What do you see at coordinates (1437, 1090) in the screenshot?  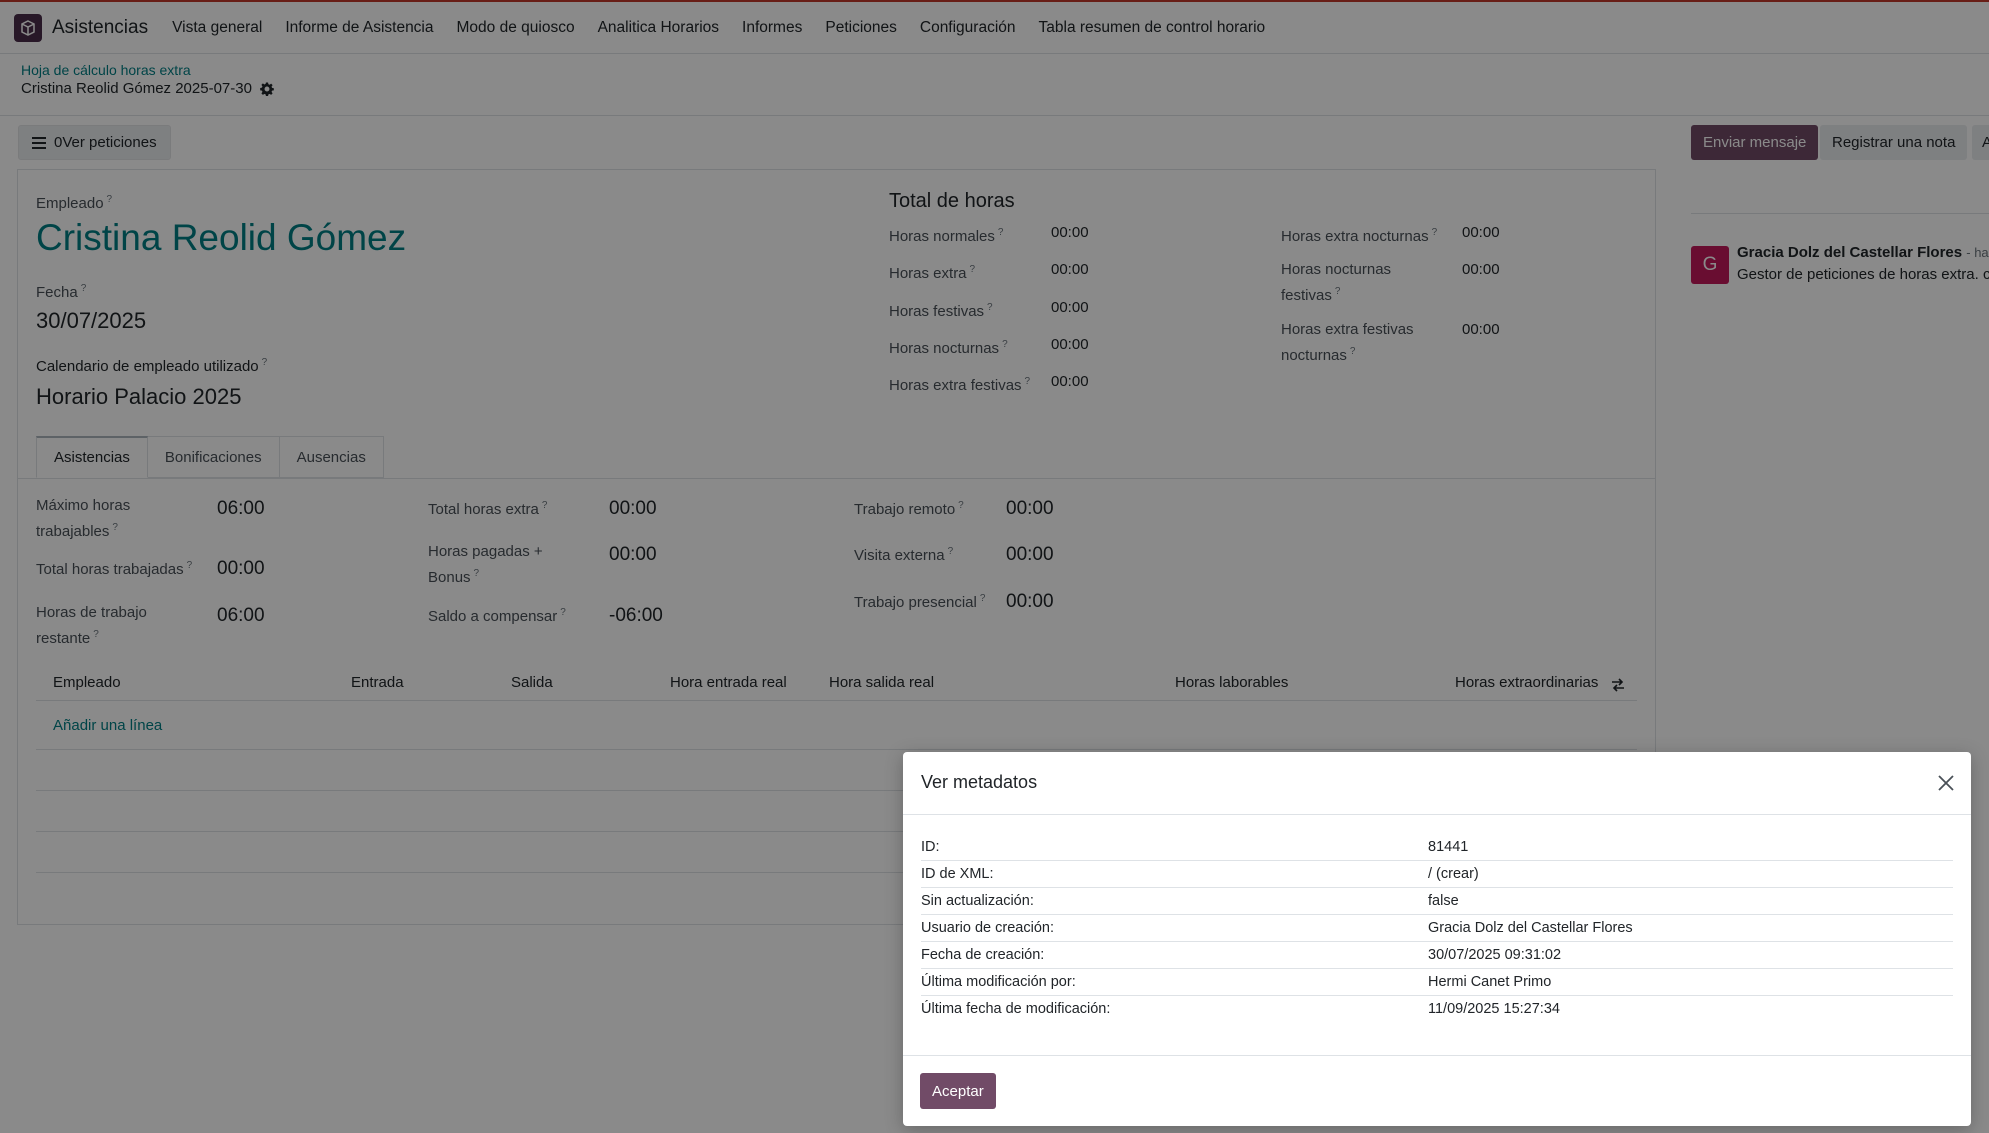 I see `modal-footer: Aceptar` at bounding box center [1437, 1090].